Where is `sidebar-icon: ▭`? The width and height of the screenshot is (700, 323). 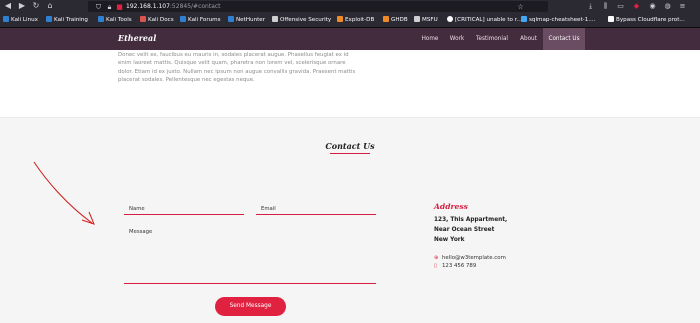
sidebar-icon: ▭ is located at coordinates (620, 6).